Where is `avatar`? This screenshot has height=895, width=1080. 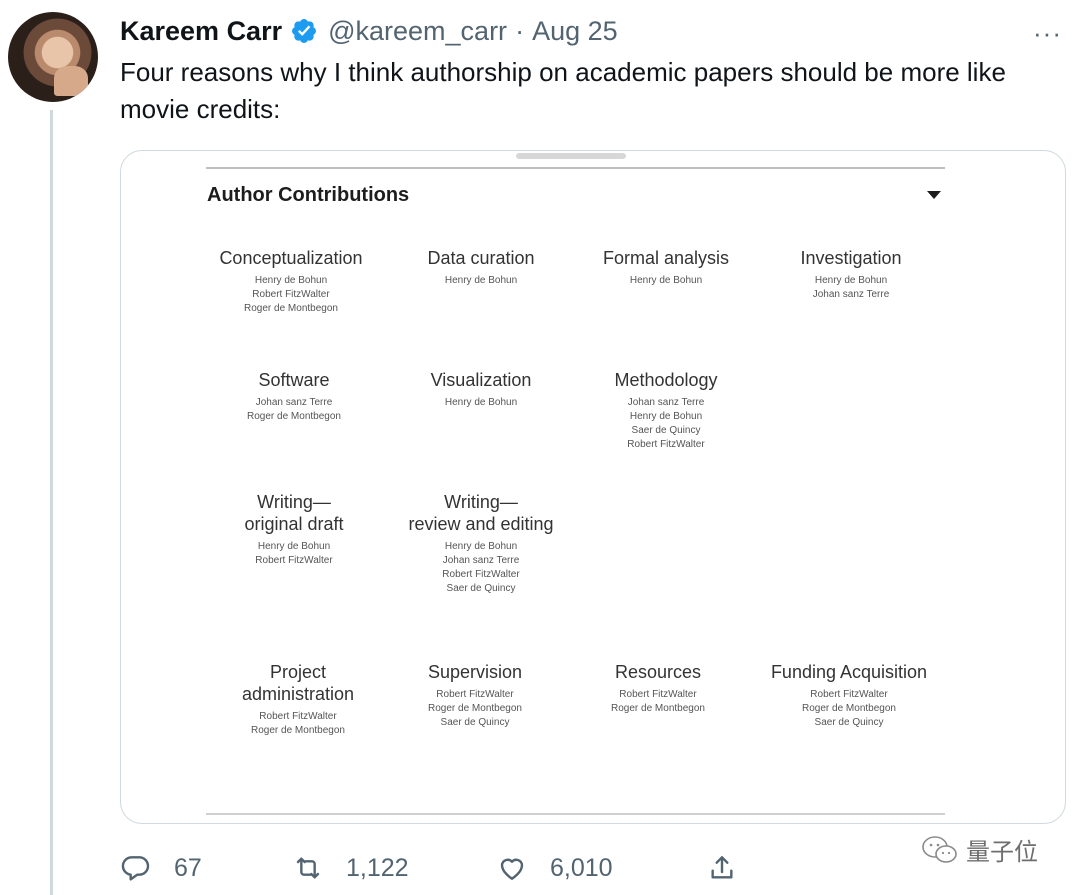 avatar is located at coordinates (53, 57).